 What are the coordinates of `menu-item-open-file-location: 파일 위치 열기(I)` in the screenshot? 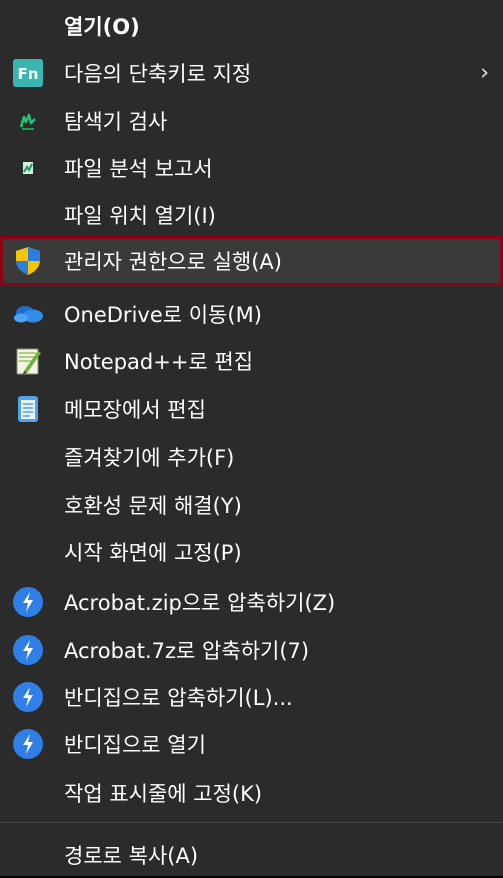 It's located at (251, 215).